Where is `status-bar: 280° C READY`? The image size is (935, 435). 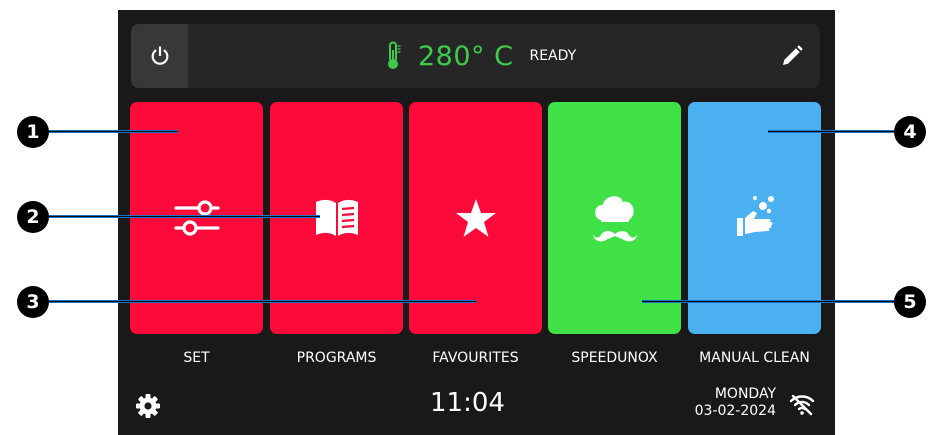 status-bar: 280° C READY is located at coordinates (475, 56).